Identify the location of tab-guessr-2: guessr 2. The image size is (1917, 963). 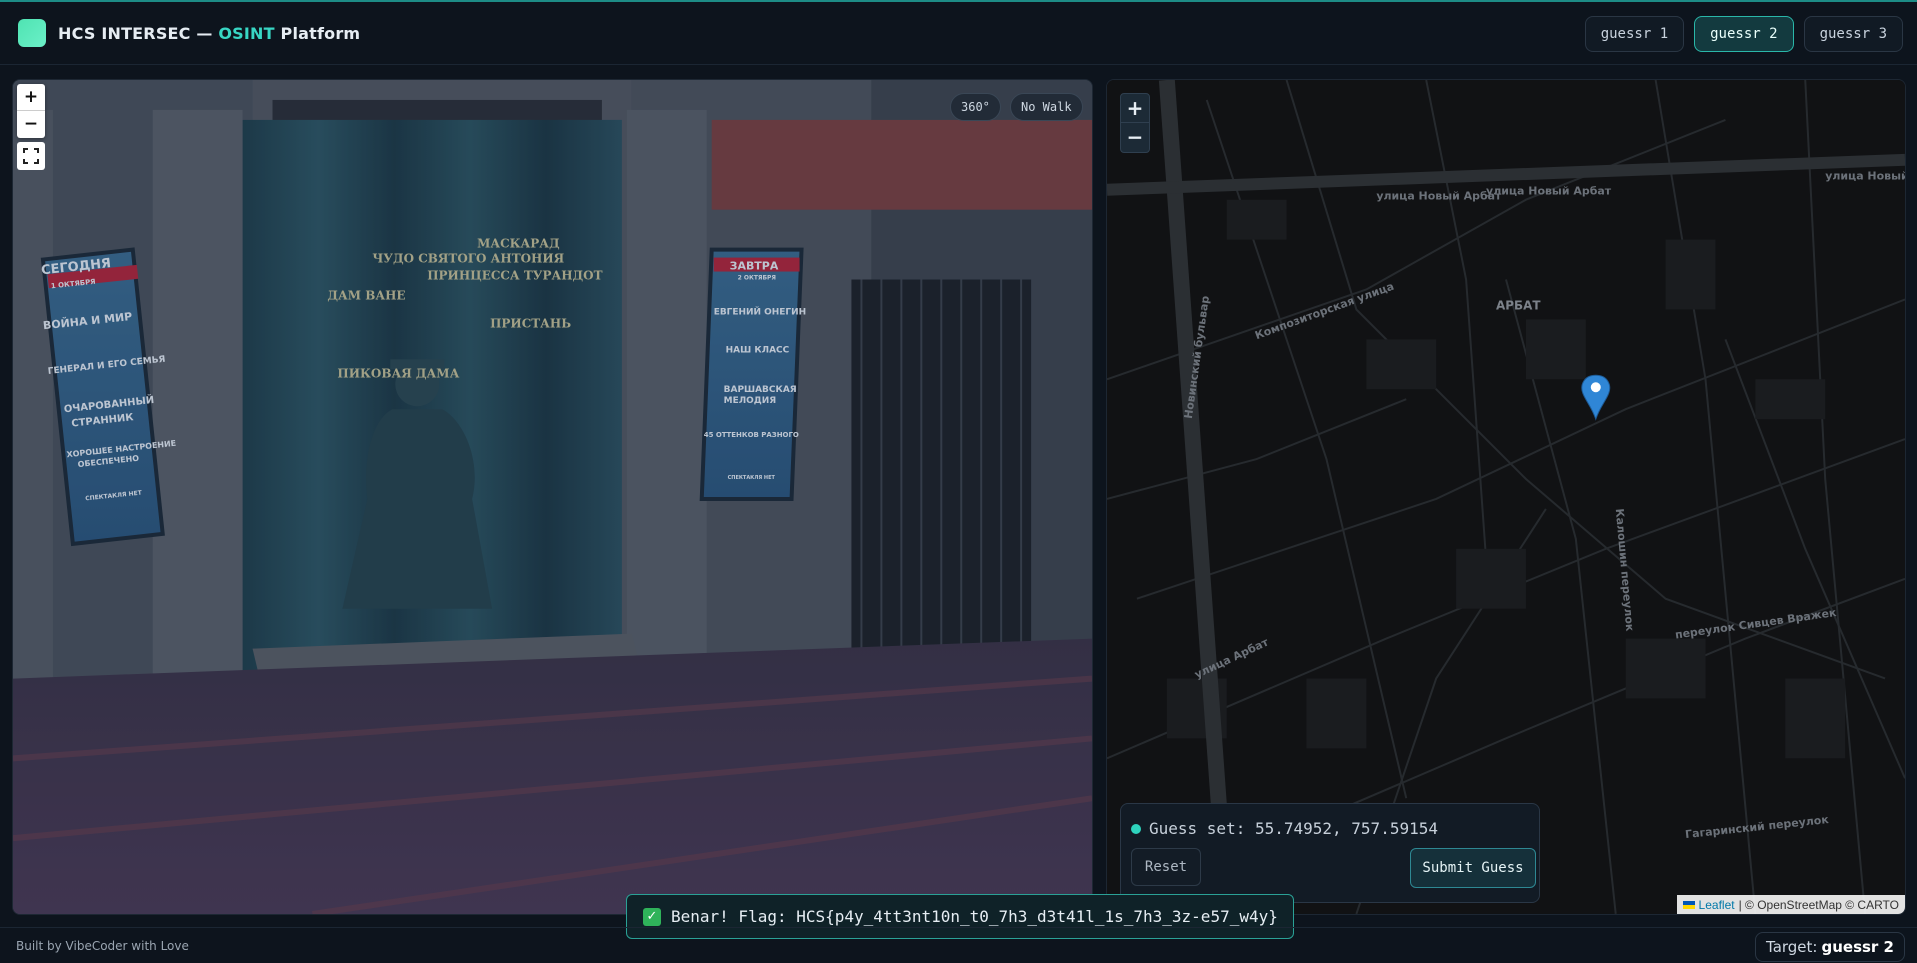
(1744, 34).